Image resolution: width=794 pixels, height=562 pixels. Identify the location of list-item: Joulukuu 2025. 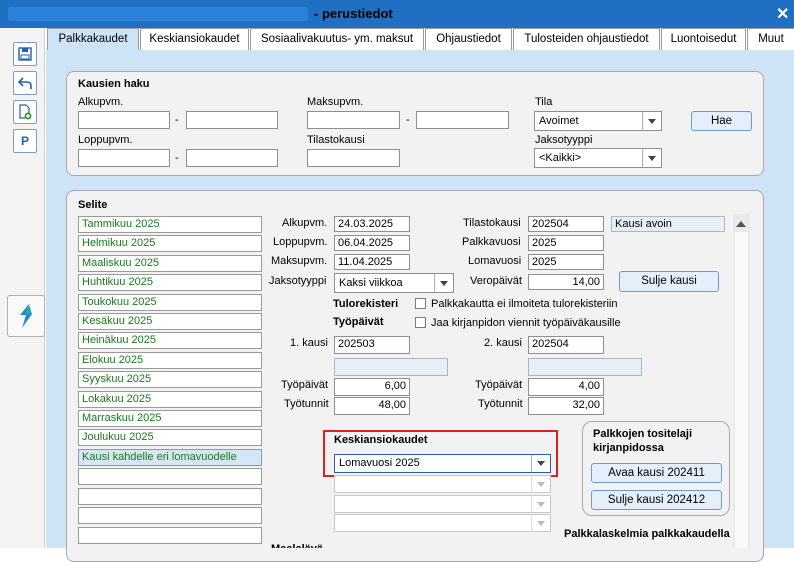
(170, 437).